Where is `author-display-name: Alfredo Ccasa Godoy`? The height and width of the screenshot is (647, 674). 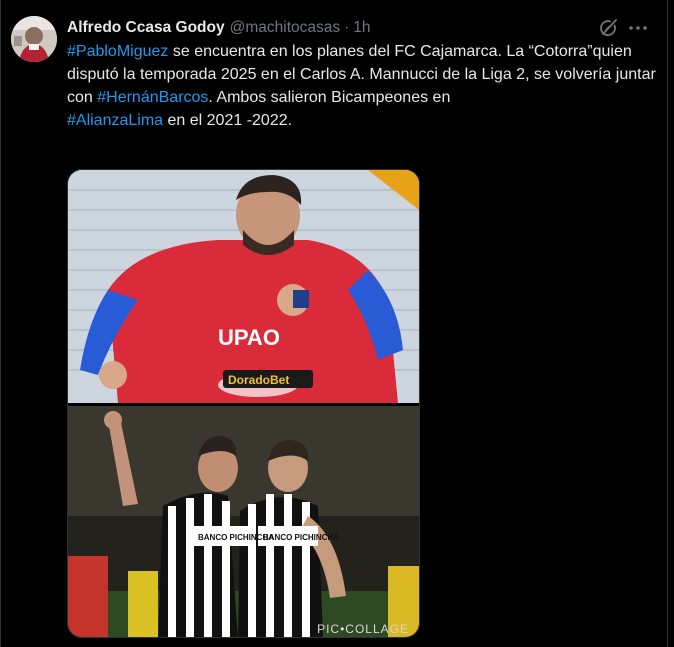
author-display-name: Alfredo Ccasa Godoy is located at coordinates (146, 28).